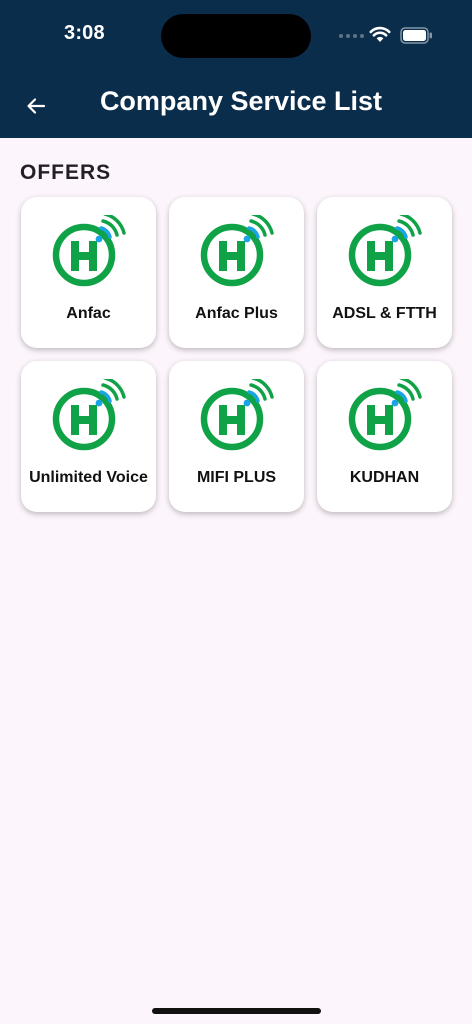 This screenshot has width=472, height=1024. Describe the element at coordinates (236, 36) in the screenshot. I see `dynamic-island` at that location.